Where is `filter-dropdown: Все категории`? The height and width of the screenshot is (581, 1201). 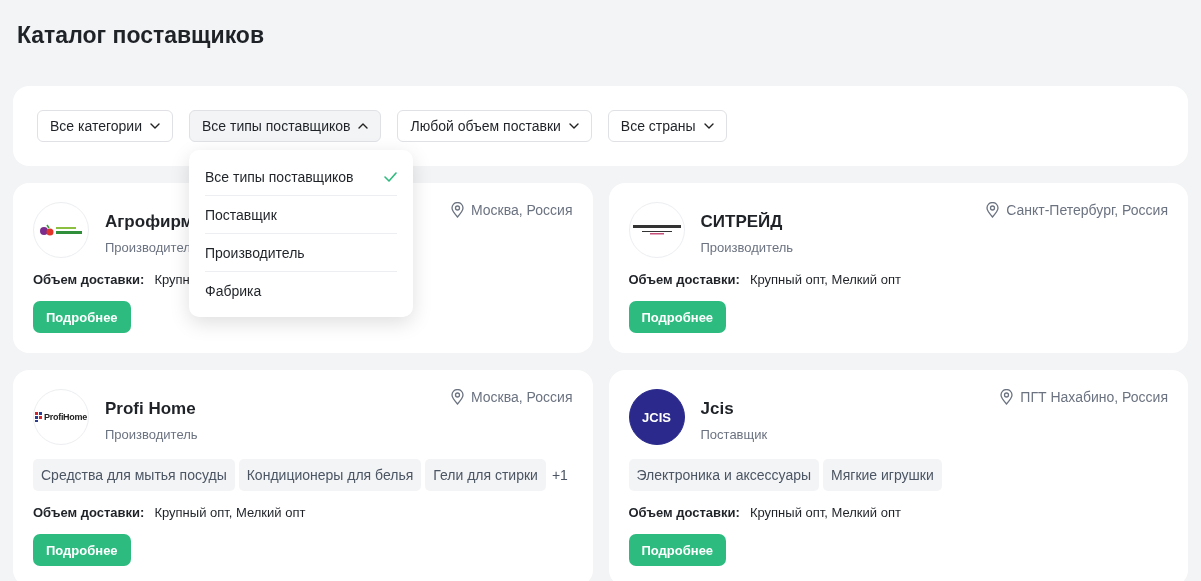
filter-dropdown: Все категории is located at coordinates (105, 126).